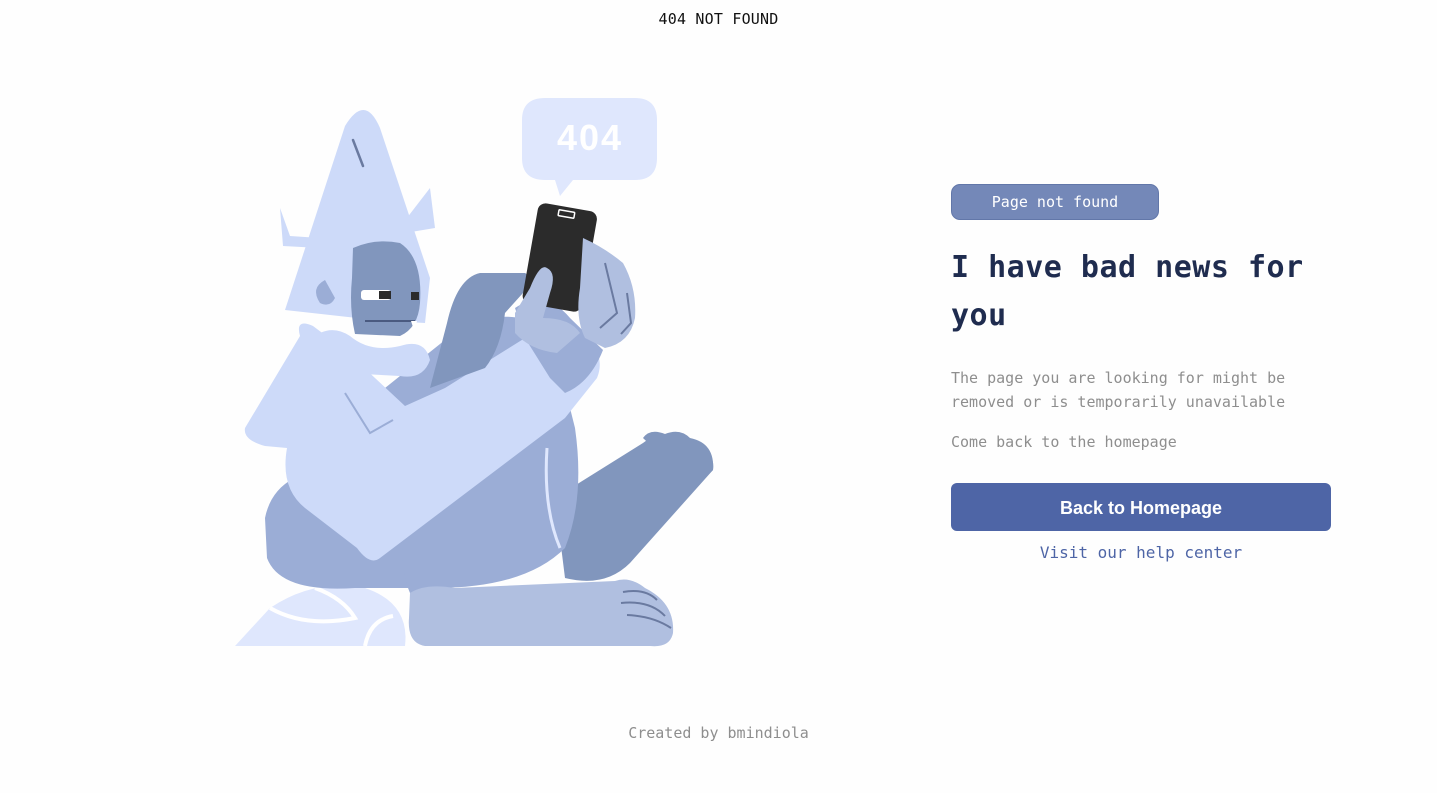  I want to click on status-badge: Page not found, so click(1055, 202).